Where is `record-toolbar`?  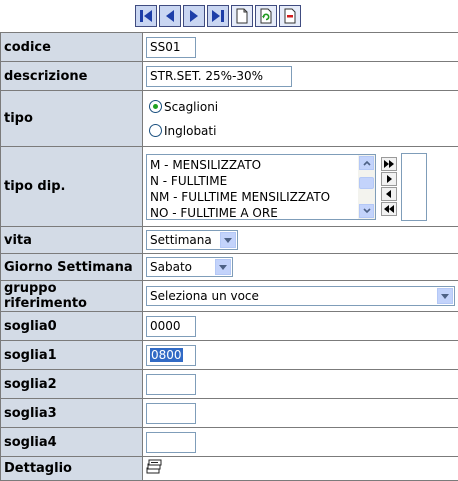
record-toolbar is located at coordinates (219, 17).